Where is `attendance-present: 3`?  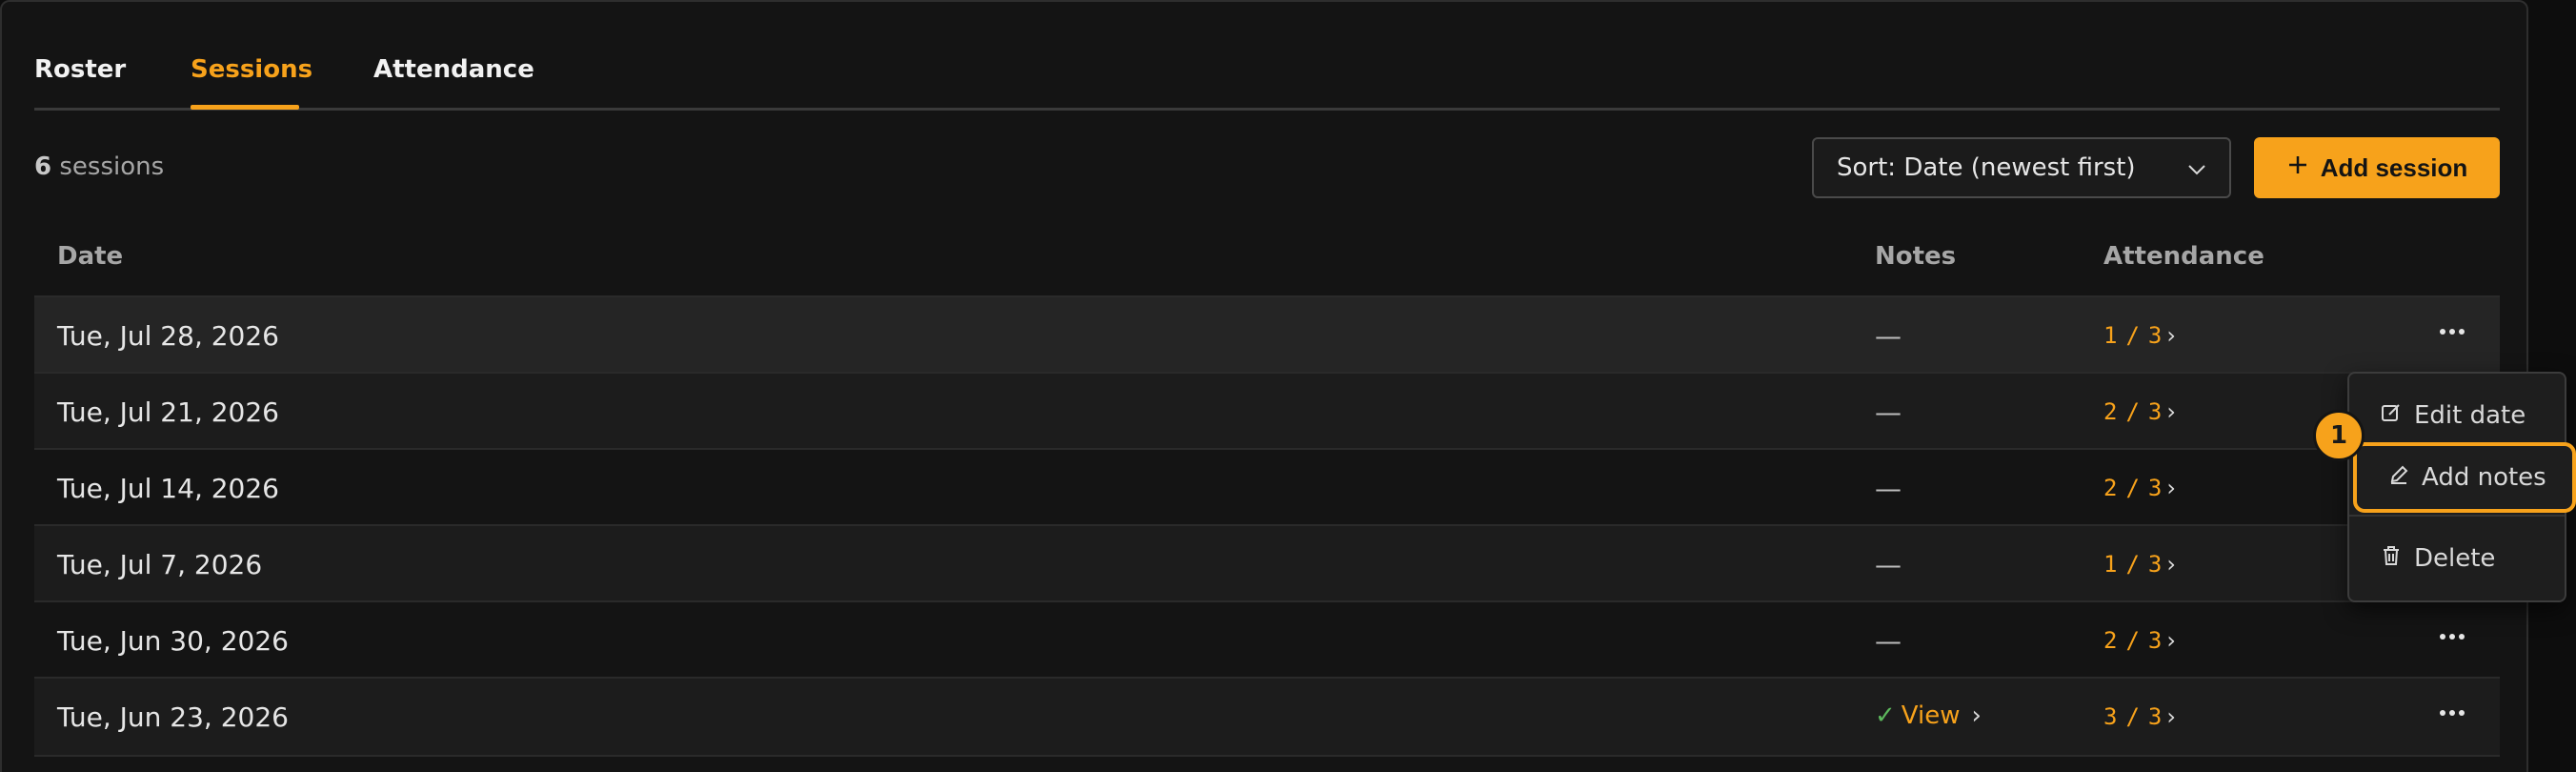 attendance-present: 3 is located at coordinates (2111, 716).